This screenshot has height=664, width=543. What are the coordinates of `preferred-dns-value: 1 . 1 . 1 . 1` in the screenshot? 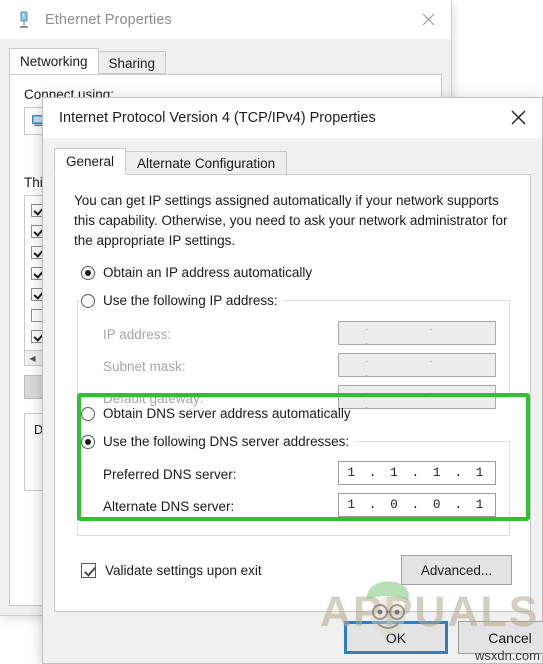 It's located at (417, 473).